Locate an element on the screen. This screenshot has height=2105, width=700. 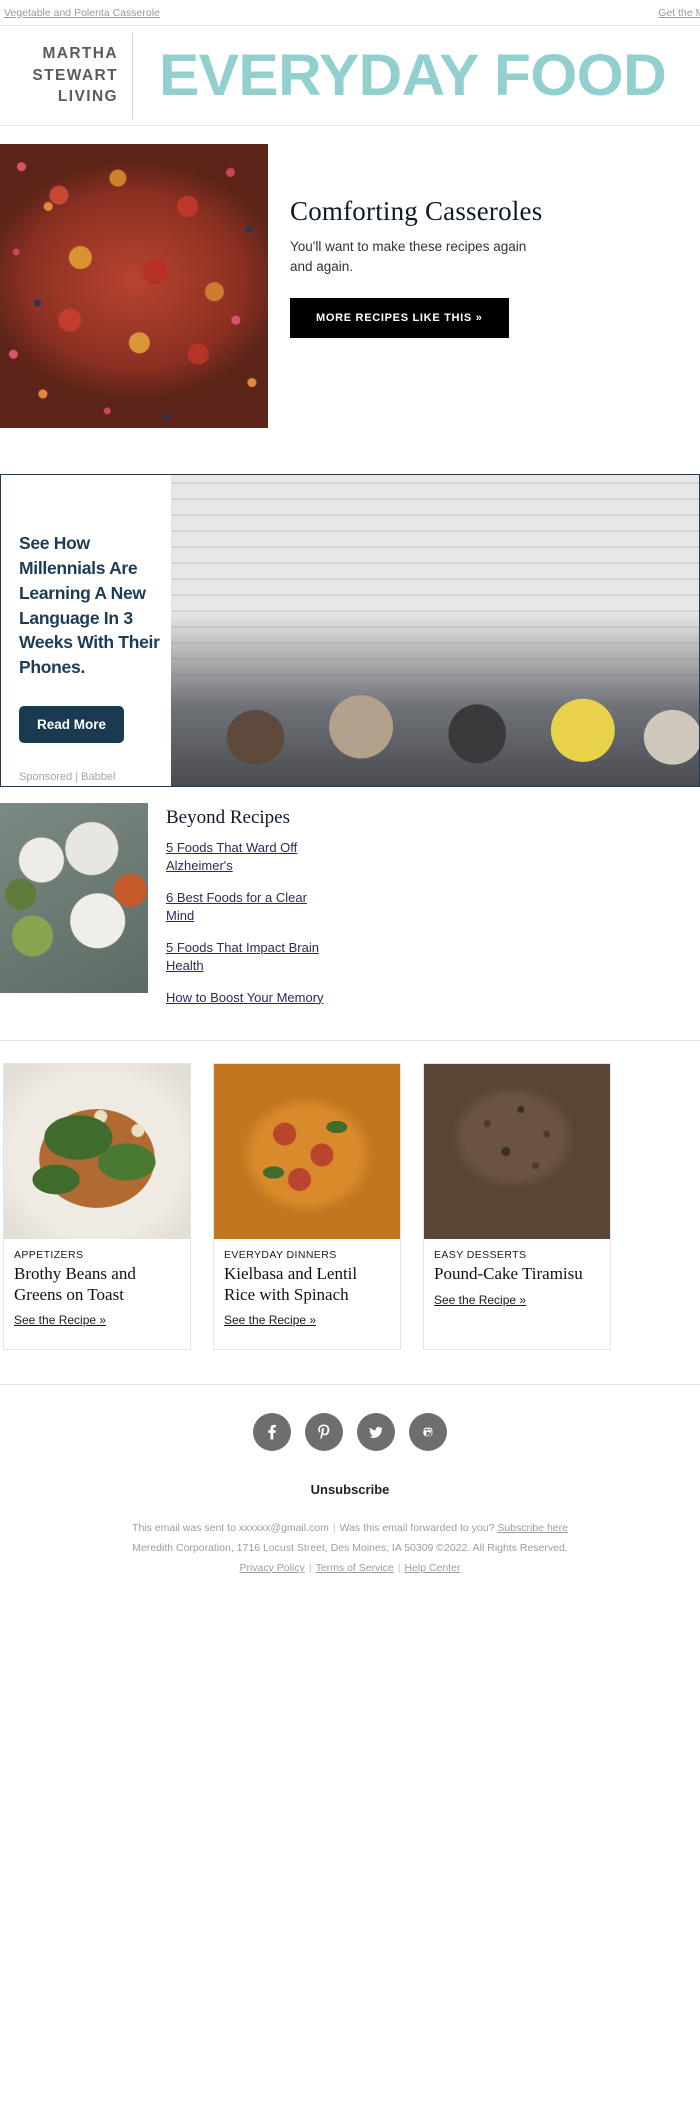
unsubscribe-link: Unsubscribe is located at coordinates (350, 1489).